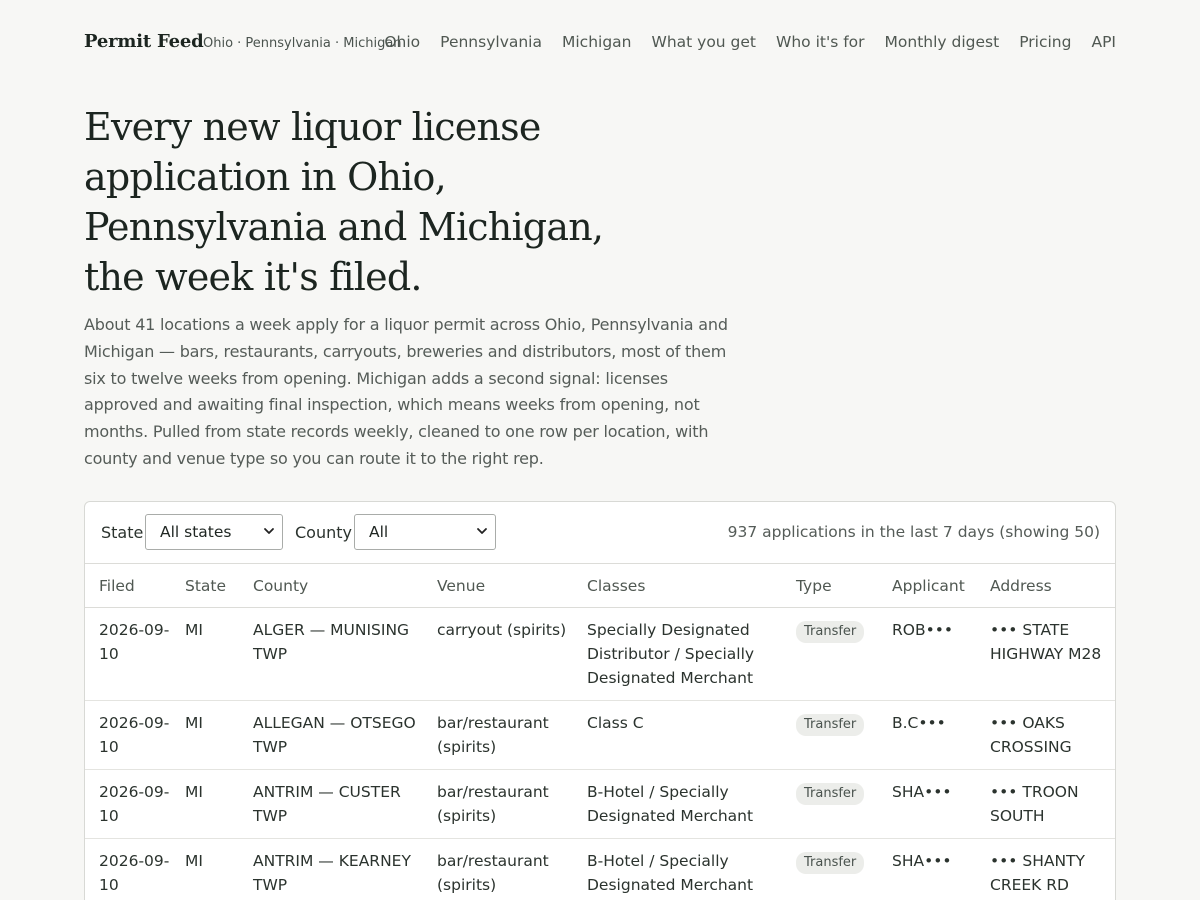 This screenshot has width=1200, height=900. Describe the element at coordinates (144, 41) in the screenshot. I see `brand-logo: Permit Feed` at that location.